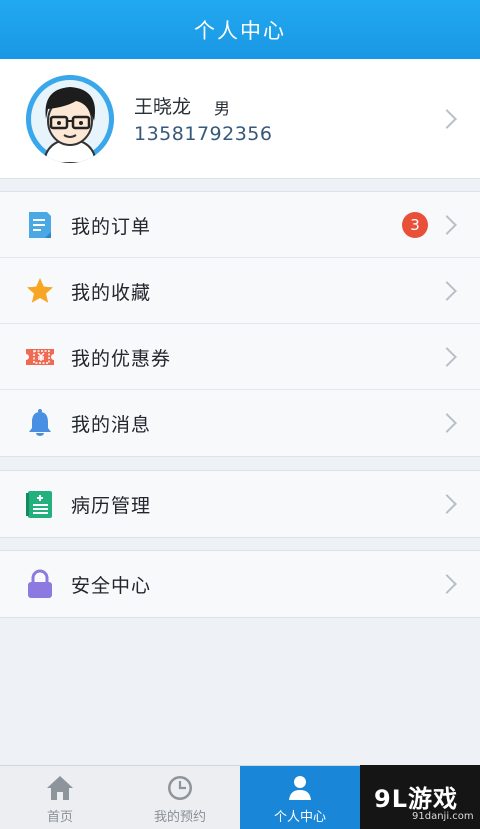 The height and width of the screenshot is (829, 480). I want to click on order-count-badge: 3, so click(415, 225).